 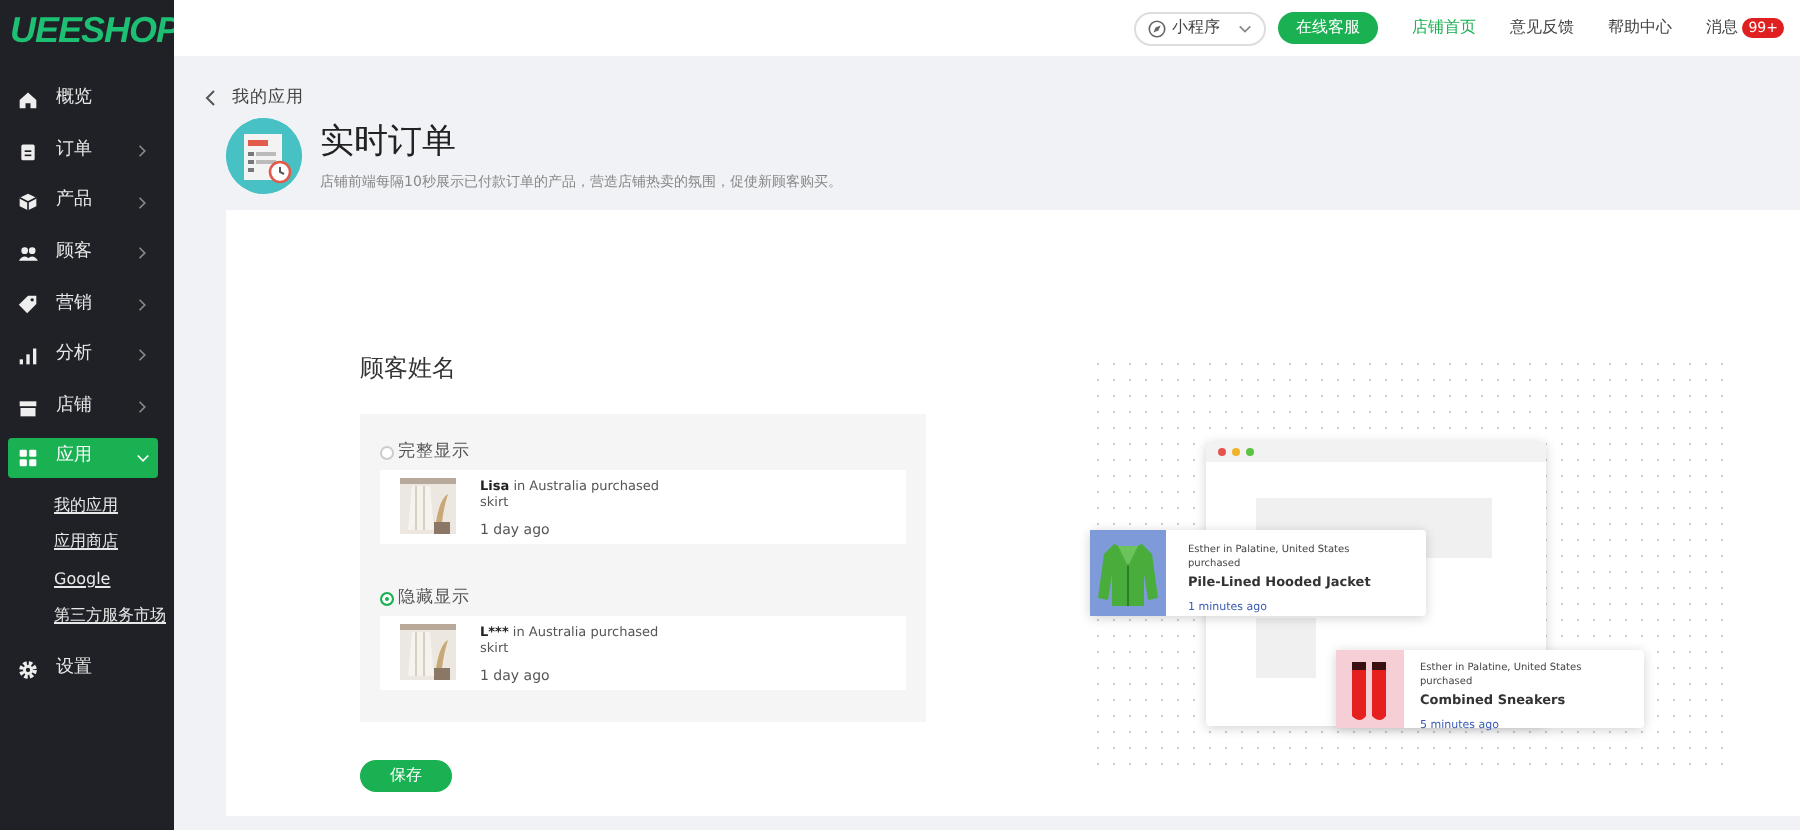 I want to click on top-link: 意见反馈, so click(x=1542, y=28).